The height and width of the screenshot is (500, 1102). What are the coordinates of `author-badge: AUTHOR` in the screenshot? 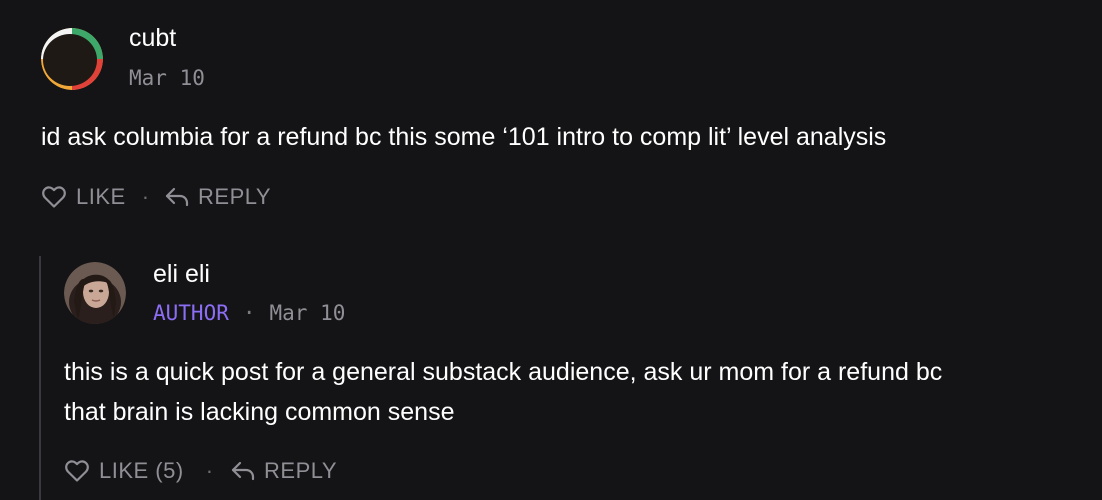 It's located at (191, 313).